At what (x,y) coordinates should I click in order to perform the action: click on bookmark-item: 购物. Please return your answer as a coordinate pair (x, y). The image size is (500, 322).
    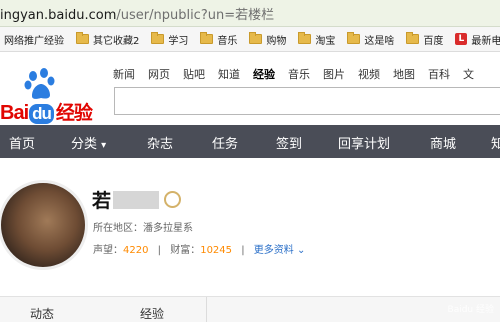
    Looking at the image, I should click on (267, 39).